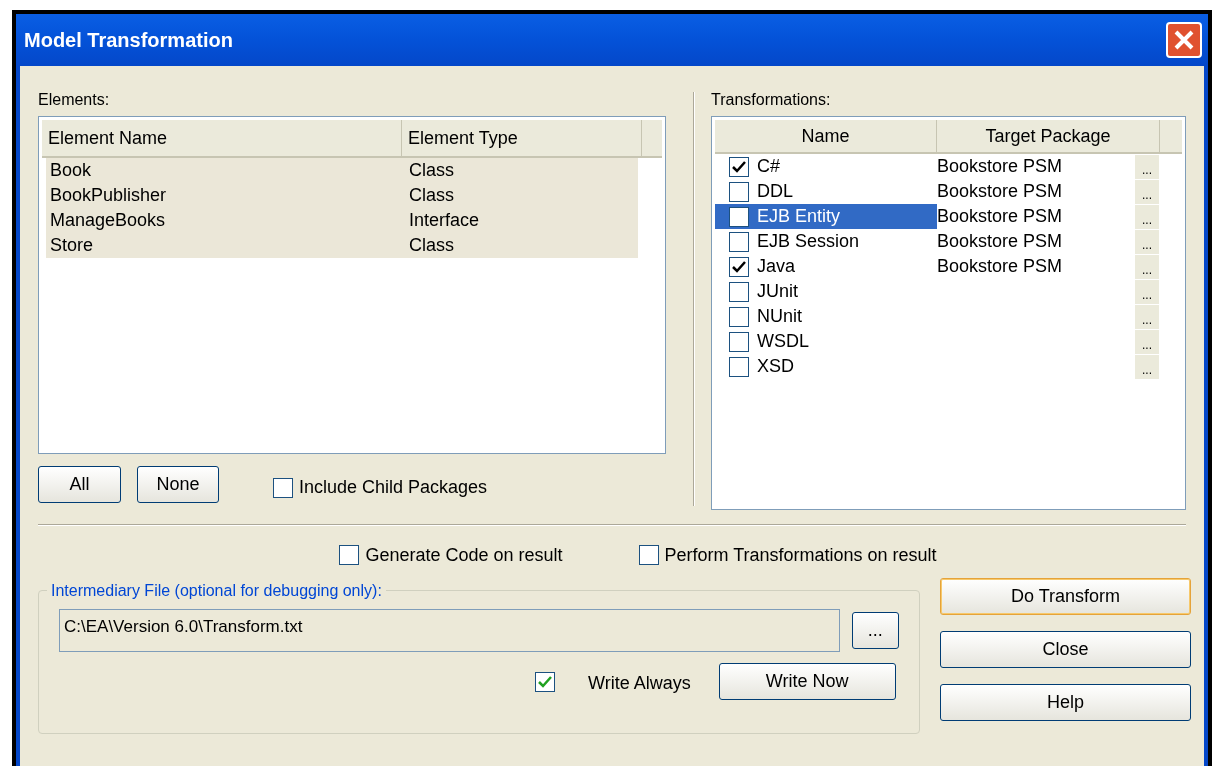 The image size is (1221, 766). What do you see at coordinates (775, 191) in the screenshot?
I see `table-cell-text: DDL` at bounding box center [775, 191].